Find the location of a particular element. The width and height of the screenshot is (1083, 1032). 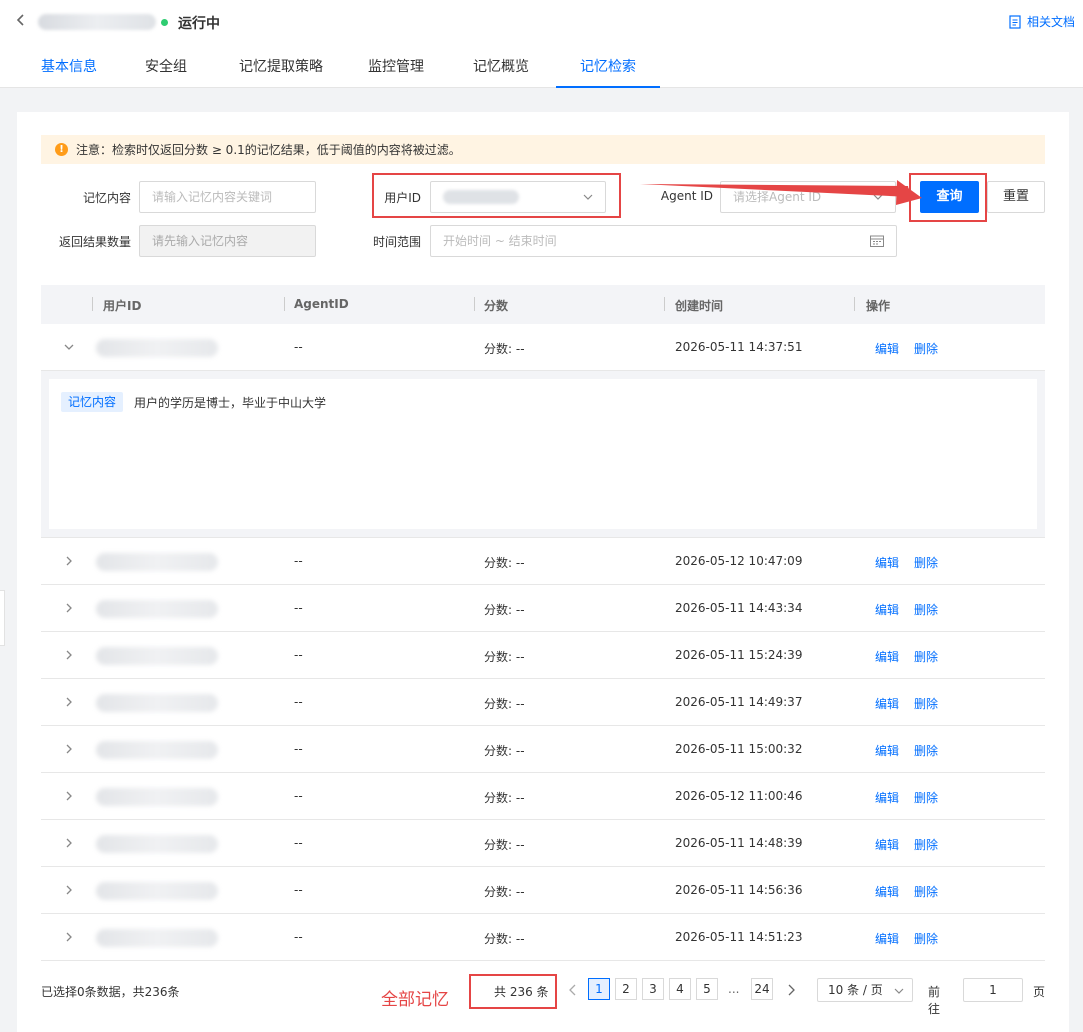

related-docs-link: 相关文档 is located at coordinates (1042, 21).